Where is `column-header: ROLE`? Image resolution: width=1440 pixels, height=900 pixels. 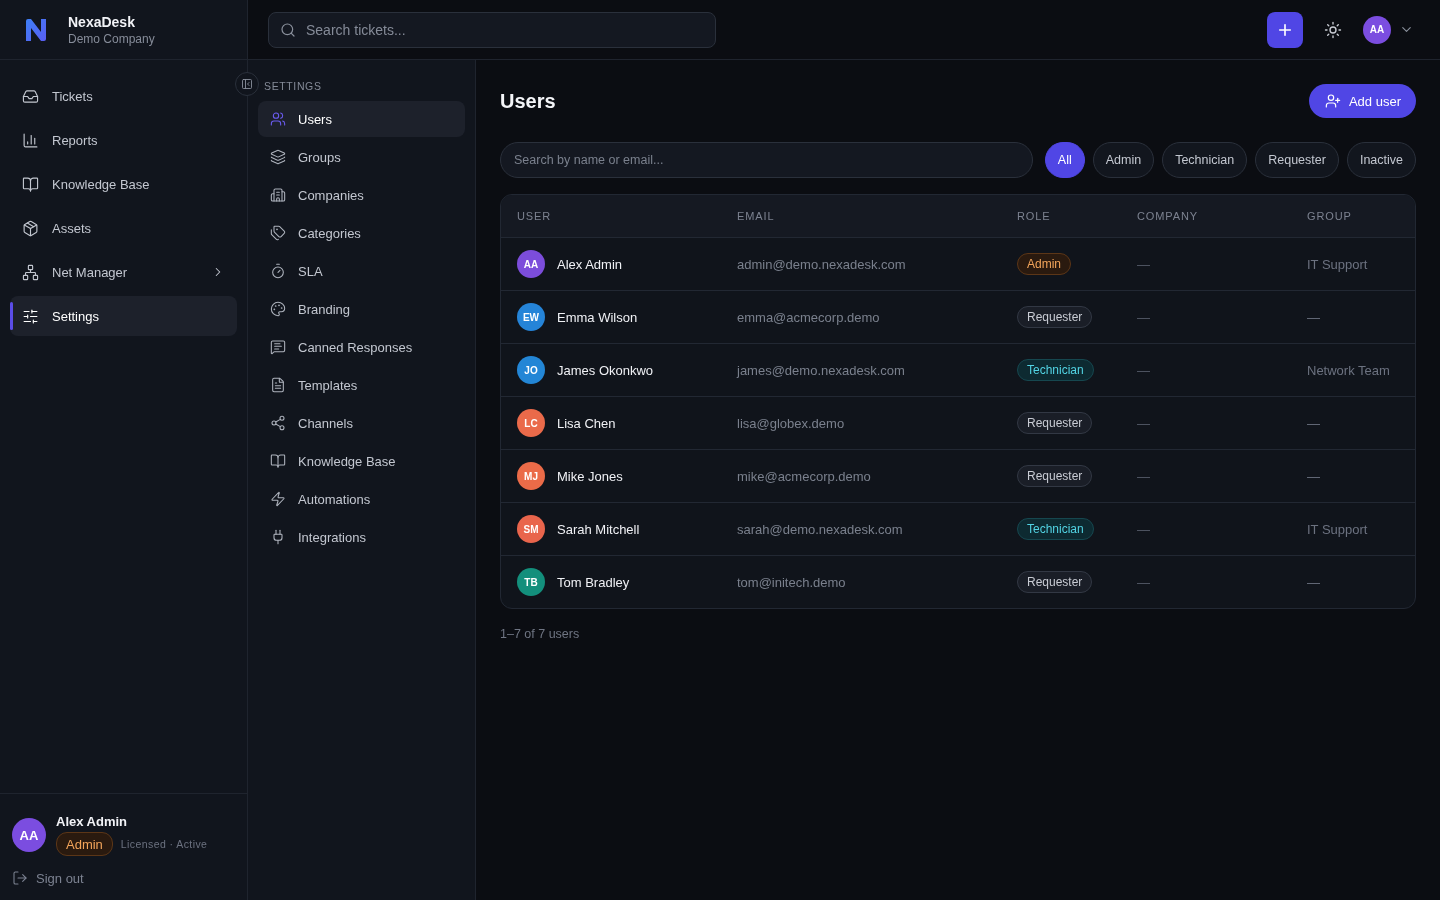
column-header: ROLE is located at coordinates (1034, 216).